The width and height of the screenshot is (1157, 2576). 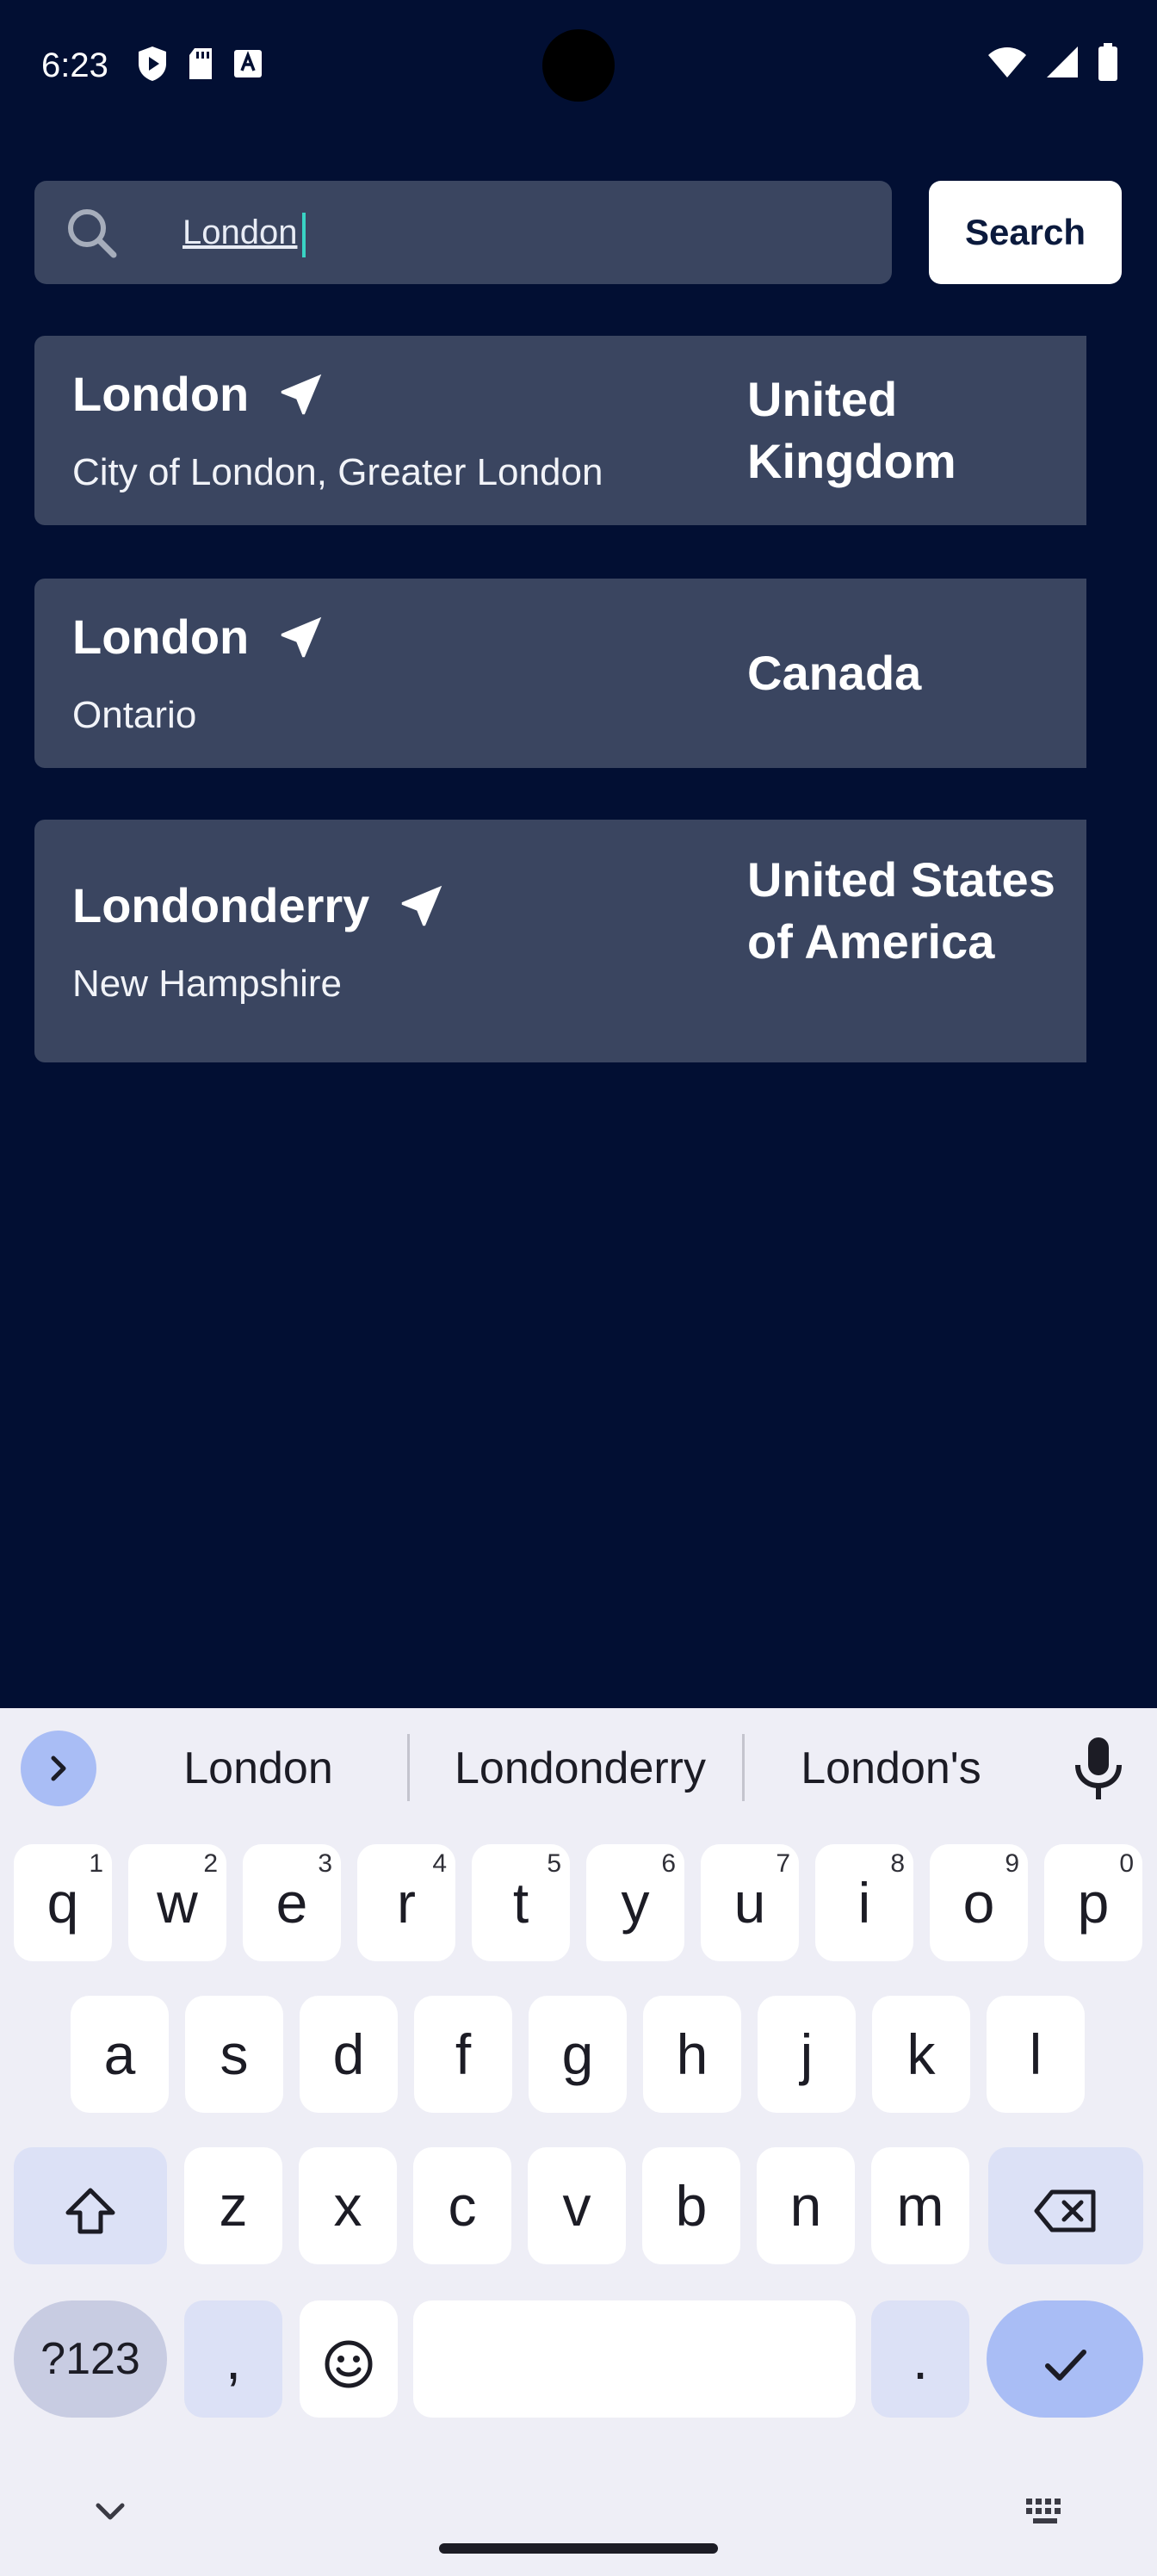 What do you see at coordinates (1036, 2055) in the screenshot?
I see `key-l: l` at bounding box center [1036, 2055].